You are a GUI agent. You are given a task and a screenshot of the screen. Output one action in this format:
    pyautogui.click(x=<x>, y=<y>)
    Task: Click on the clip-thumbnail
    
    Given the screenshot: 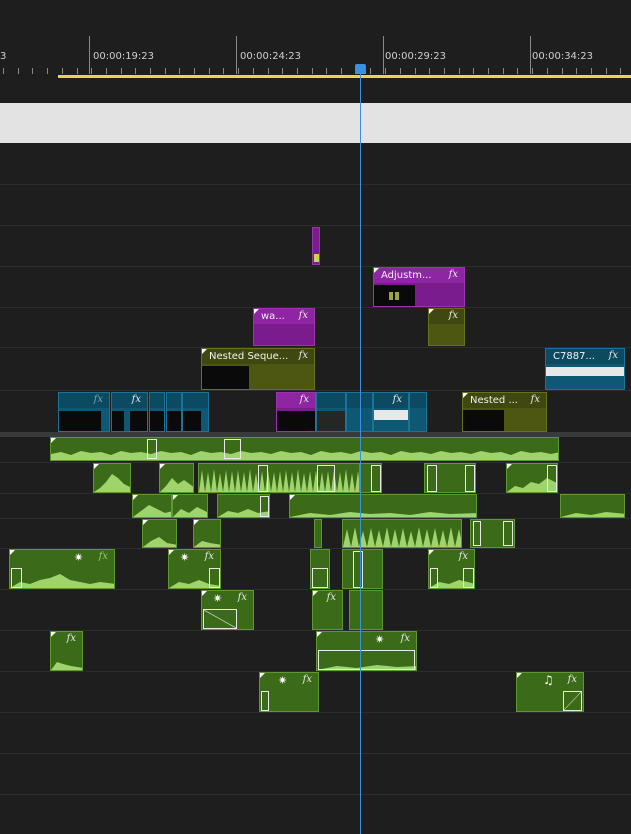 What is the action you would take?
    pyautogui.click(x=157, y=421)
    